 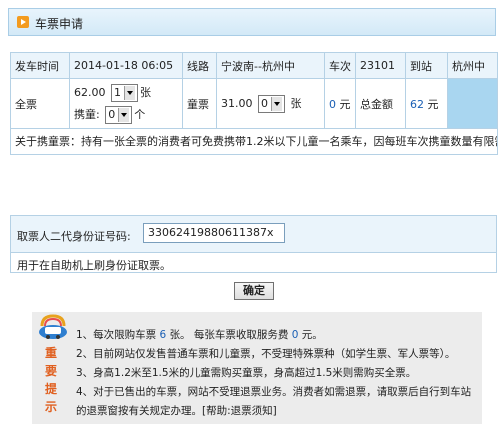 What do you see at coordinates (380, 103) in the screenshot?
I see `total-label: 总金额` at bounding box center [380, 103].